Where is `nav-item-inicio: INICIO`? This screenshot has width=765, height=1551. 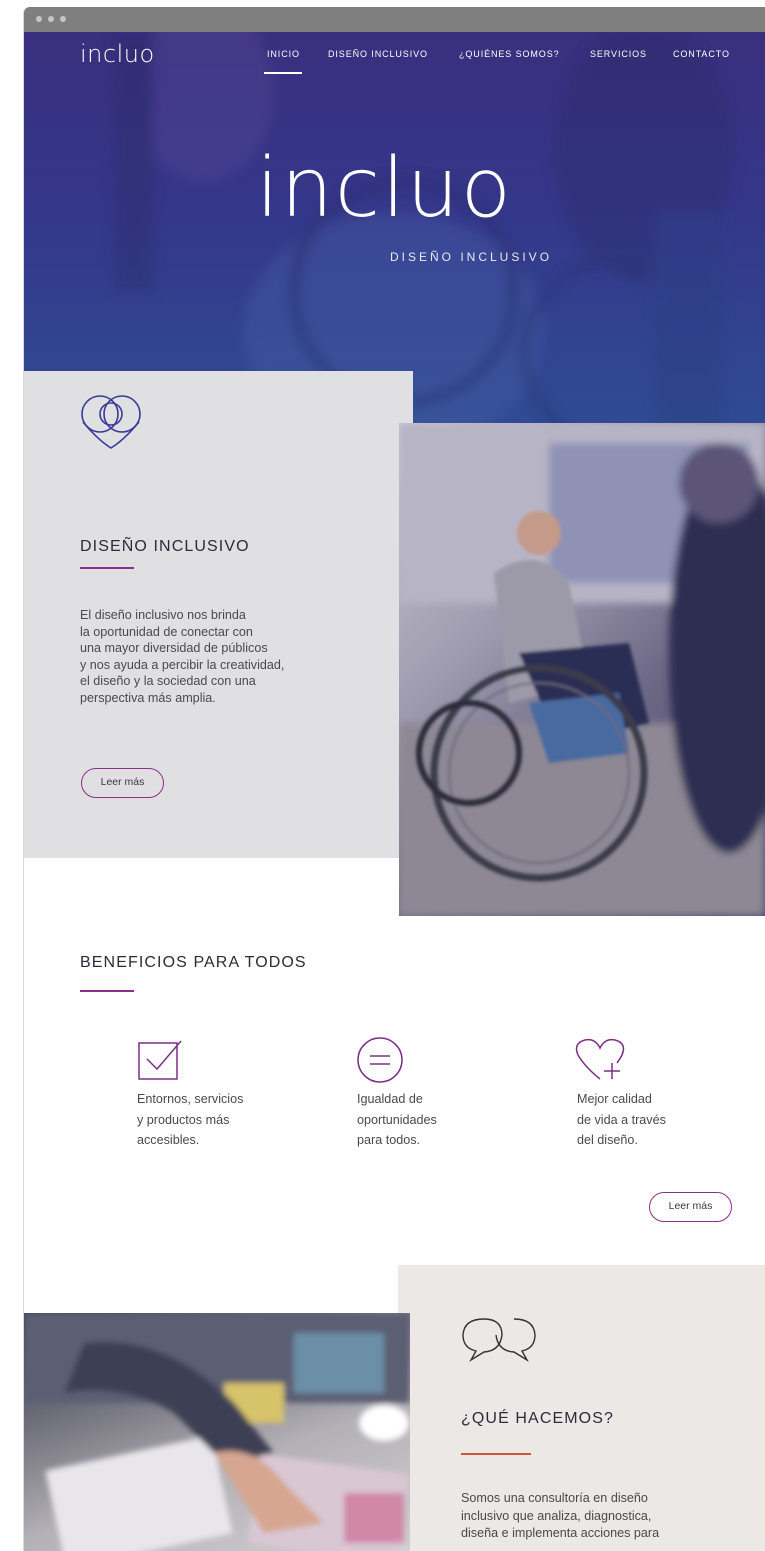 nav-item-inicio: INICIO is located at coordinates (283, 59).